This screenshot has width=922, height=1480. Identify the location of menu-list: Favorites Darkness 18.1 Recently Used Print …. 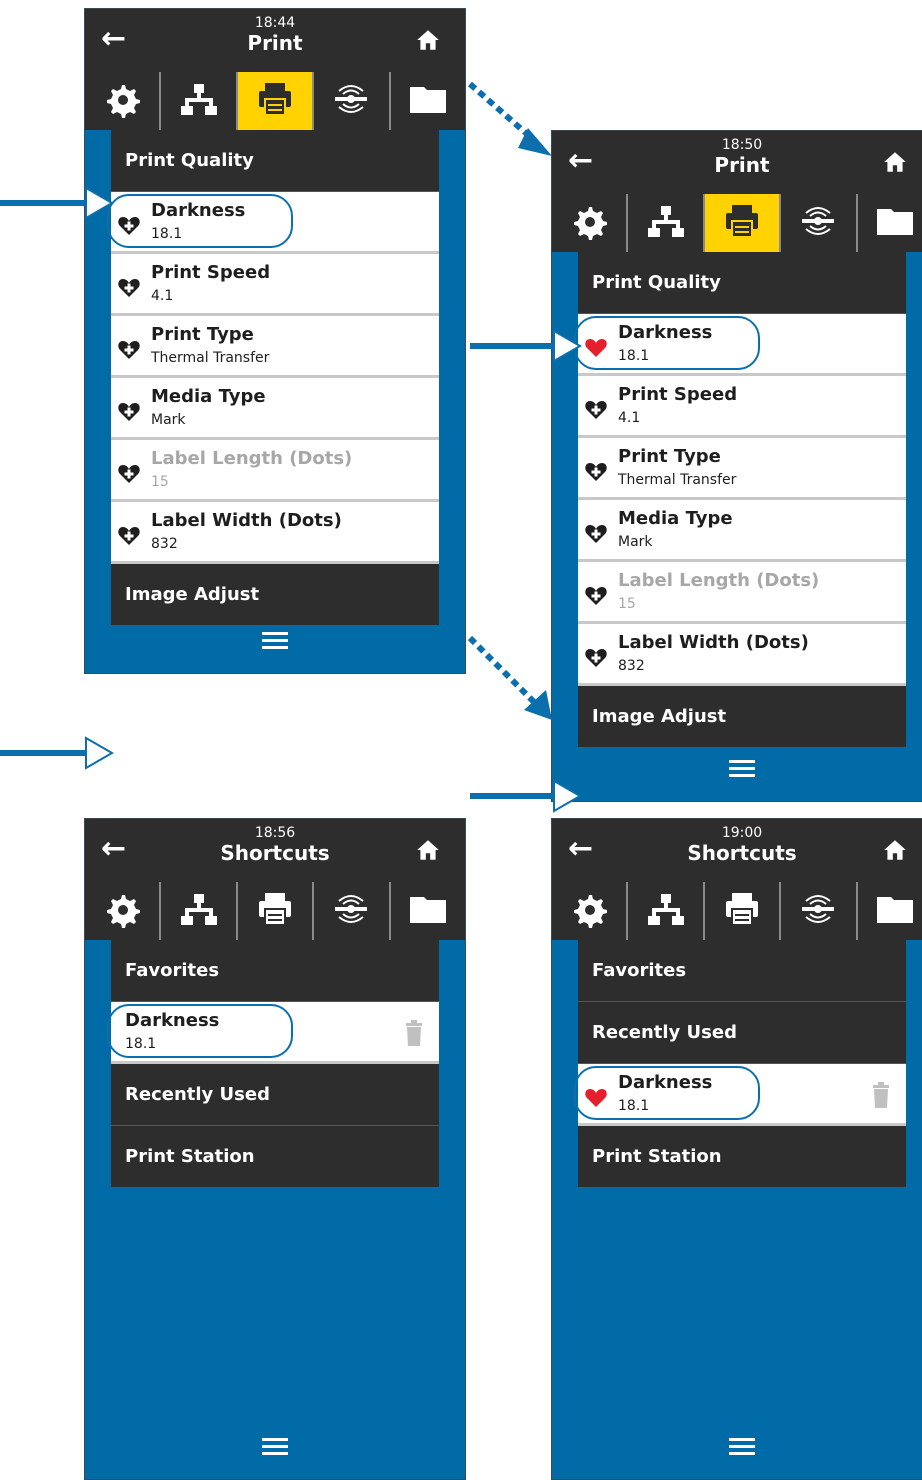
(273, 1064).